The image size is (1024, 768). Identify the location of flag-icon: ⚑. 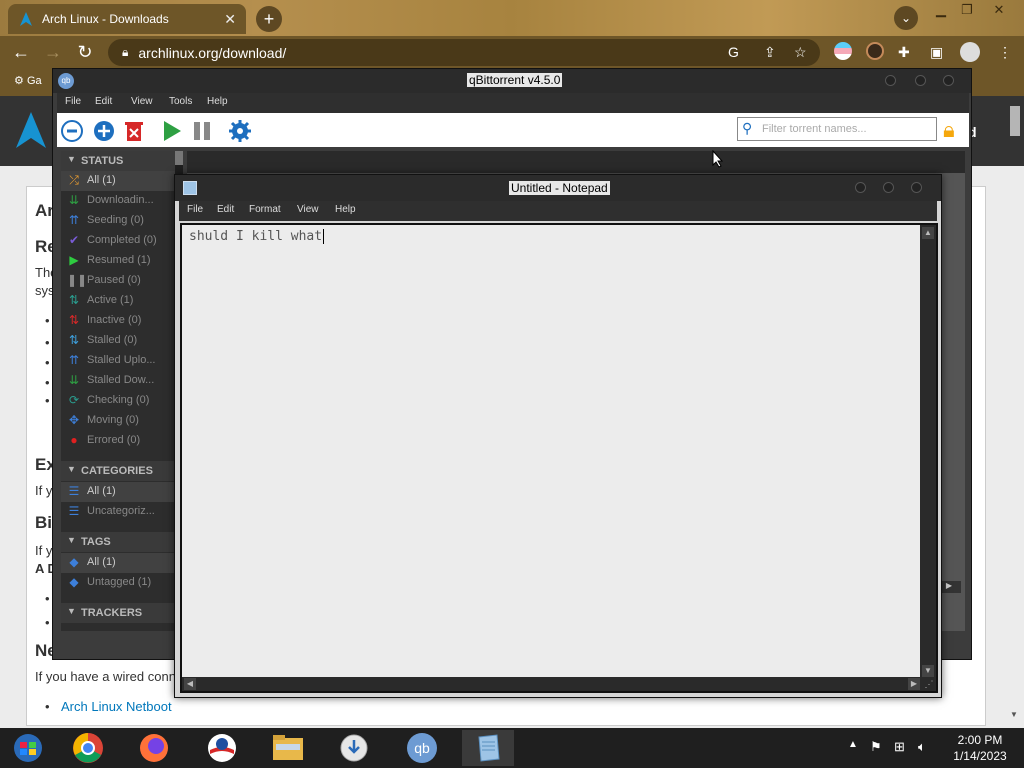
(876, 747).